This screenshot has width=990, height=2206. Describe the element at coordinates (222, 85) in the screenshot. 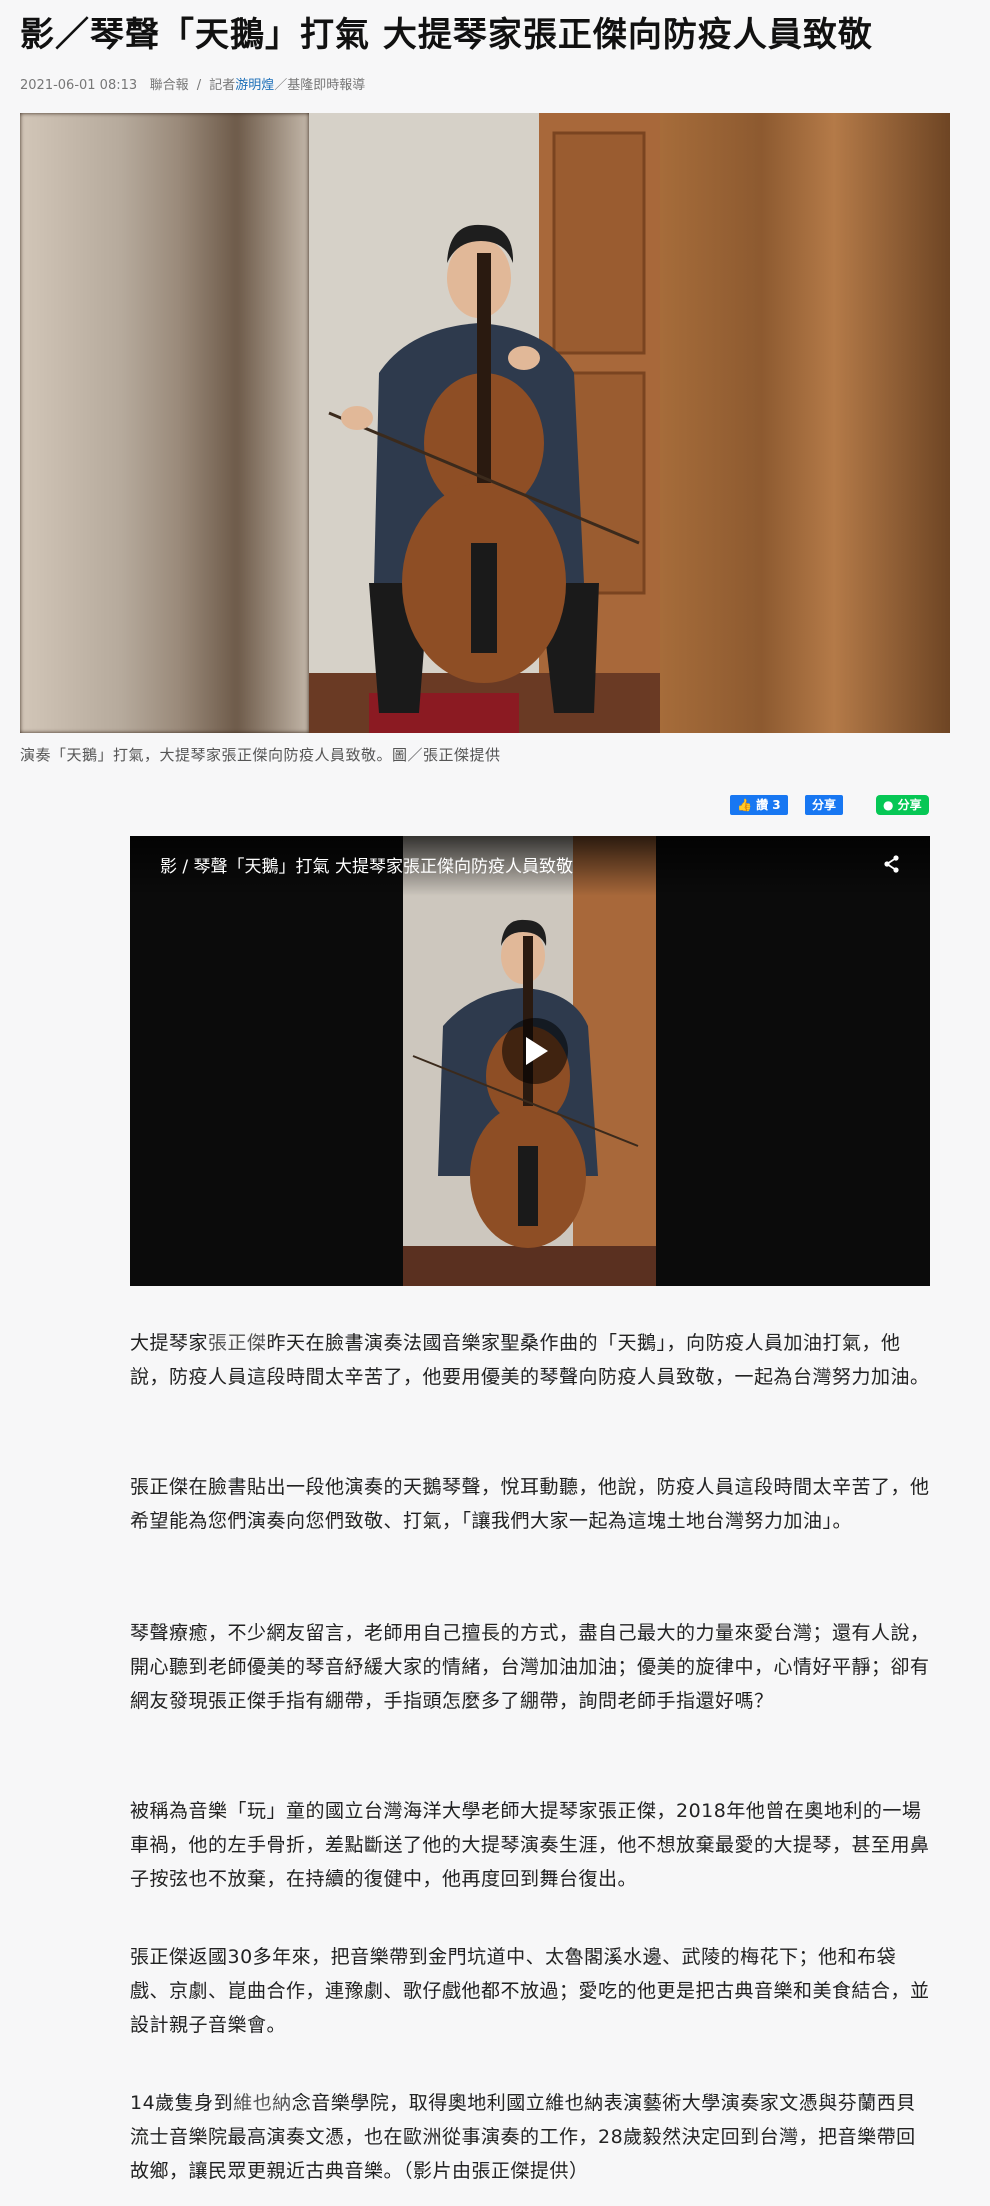

I see `reporter-prefix: 記者` at that location.